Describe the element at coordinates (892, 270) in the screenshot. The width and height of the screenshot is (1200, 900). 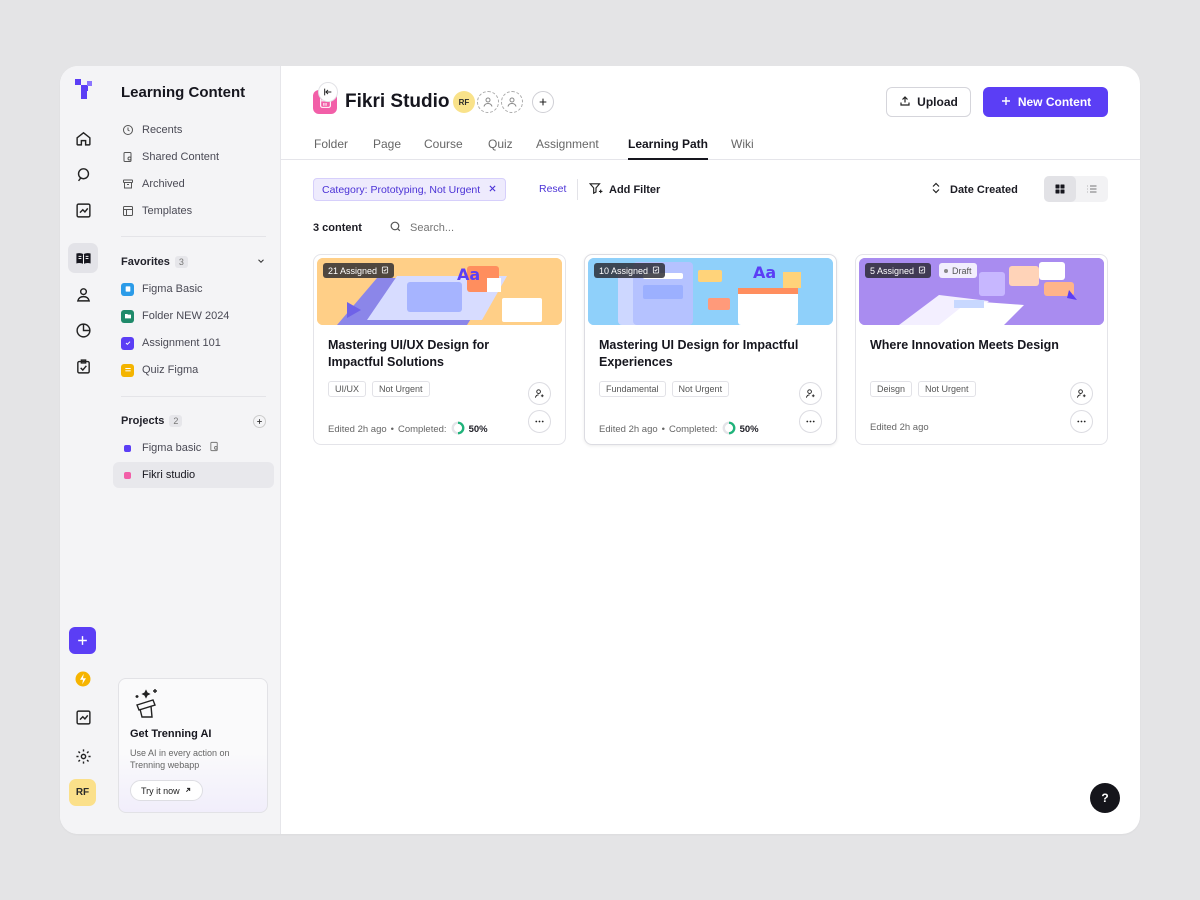
I see `assigned-count: 5 Assigned` at that location.